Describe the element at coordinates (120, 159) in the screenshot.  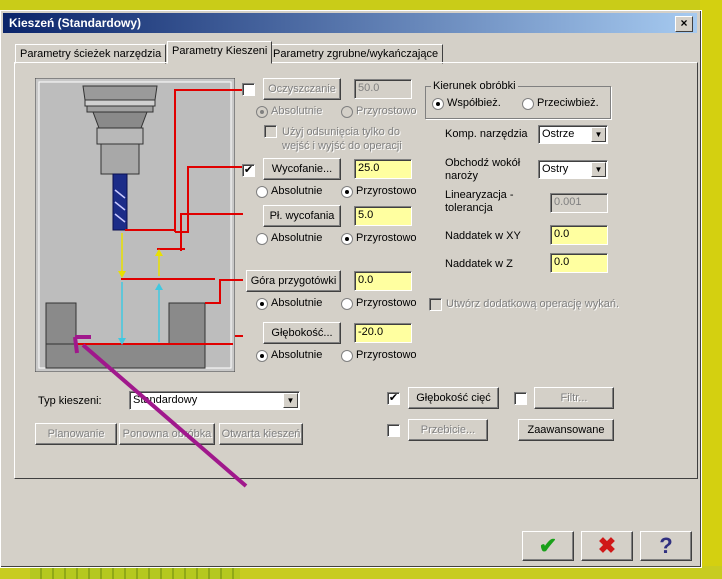
I see `collet-nut` at that location.